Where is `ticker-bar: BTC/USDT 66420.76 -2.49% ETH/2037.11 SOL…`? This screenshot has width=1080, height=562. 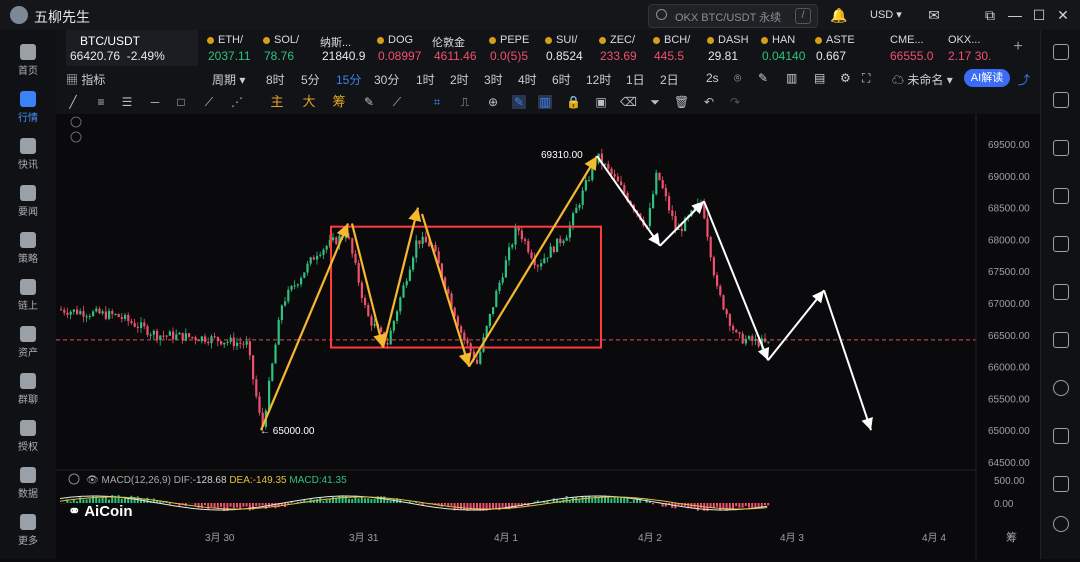 ticker-bar: BTC/USDT 66420.76 -2.49% ETH/2037.11 SOL… is located at coordinates (548, 48).